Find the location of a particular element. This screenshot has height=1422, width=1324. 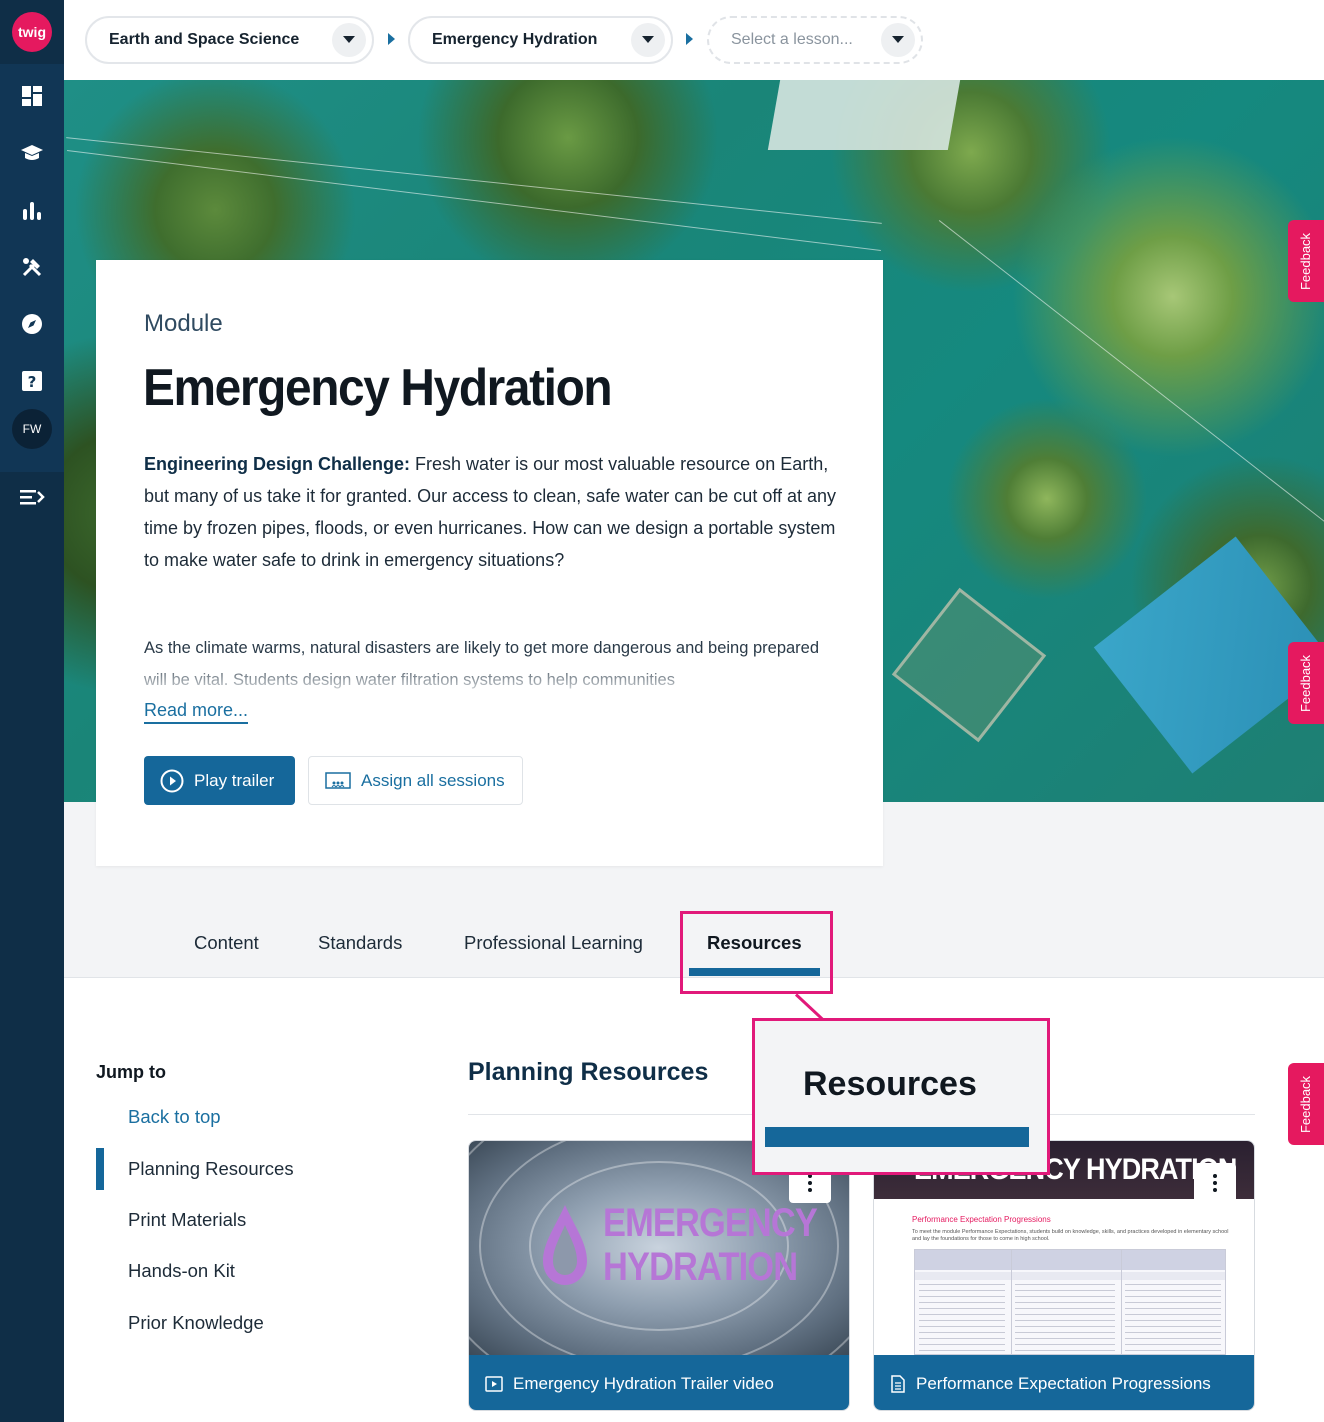

page-title: Emergency Hydration is located at coordinates (378, 388).